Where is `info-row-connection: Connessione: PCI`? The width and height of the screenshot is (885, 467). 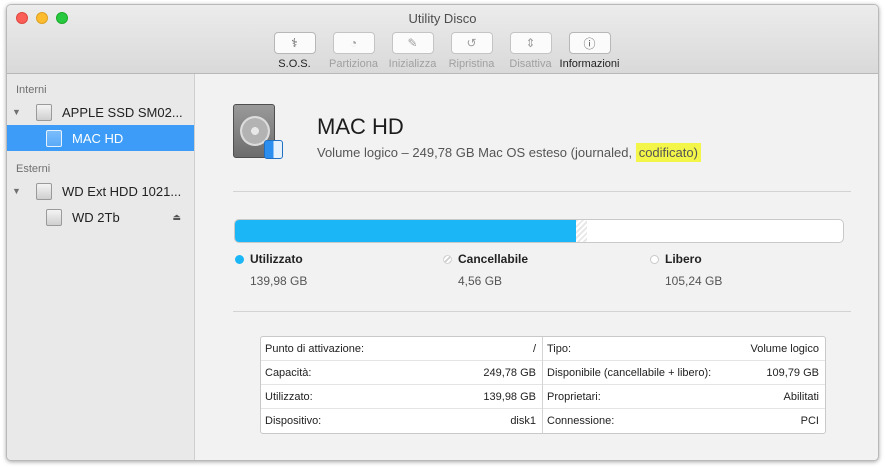 info-row-connection: Connessione: PCI is located at coordinates (684, 421).